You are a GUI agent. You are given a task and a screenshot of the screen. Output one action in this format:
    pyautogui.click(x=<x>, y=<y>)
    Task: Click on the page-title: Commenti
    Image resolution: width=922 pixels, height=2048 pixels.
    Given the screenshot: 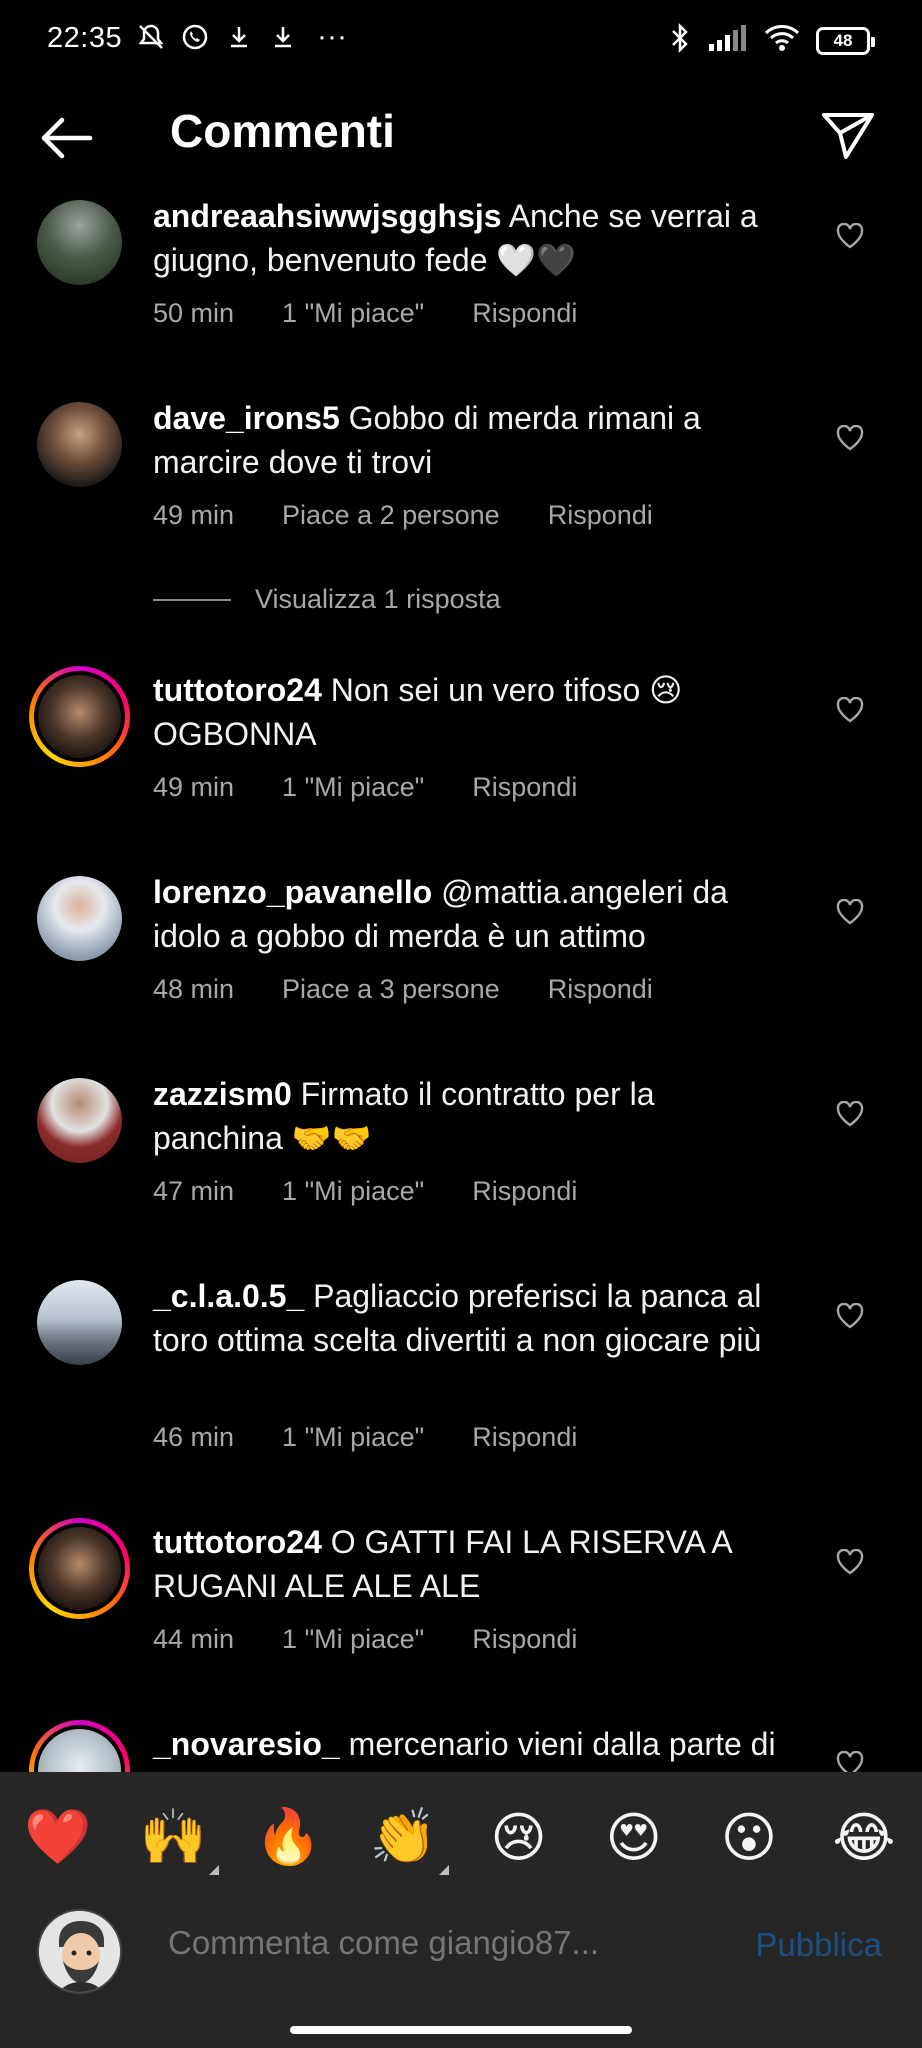 What is the action you would take?
    pyautogui.click(x=282, y=131)
    